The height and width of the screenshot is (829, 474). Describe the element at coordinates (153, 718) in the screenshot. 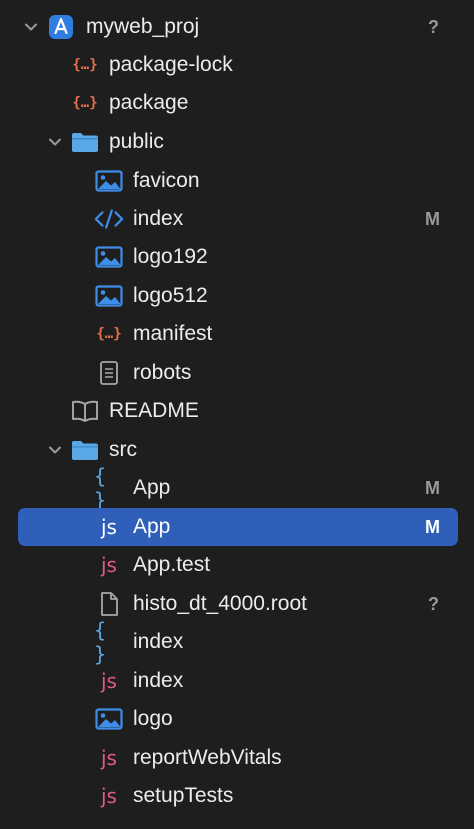

I see `file-name: logo` at that location.